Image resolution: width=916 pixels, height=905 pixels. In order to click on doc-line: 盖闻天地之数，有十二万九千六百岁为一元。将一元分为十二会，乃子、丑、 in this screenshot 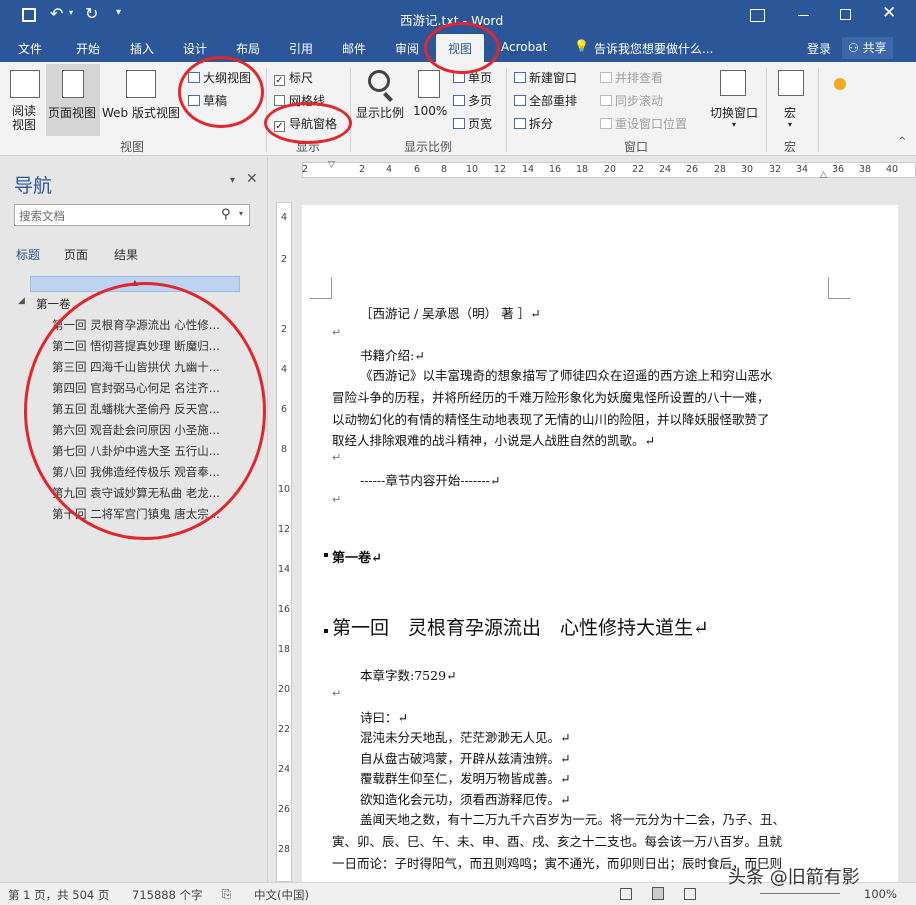, I will do `click(573, 819)`.